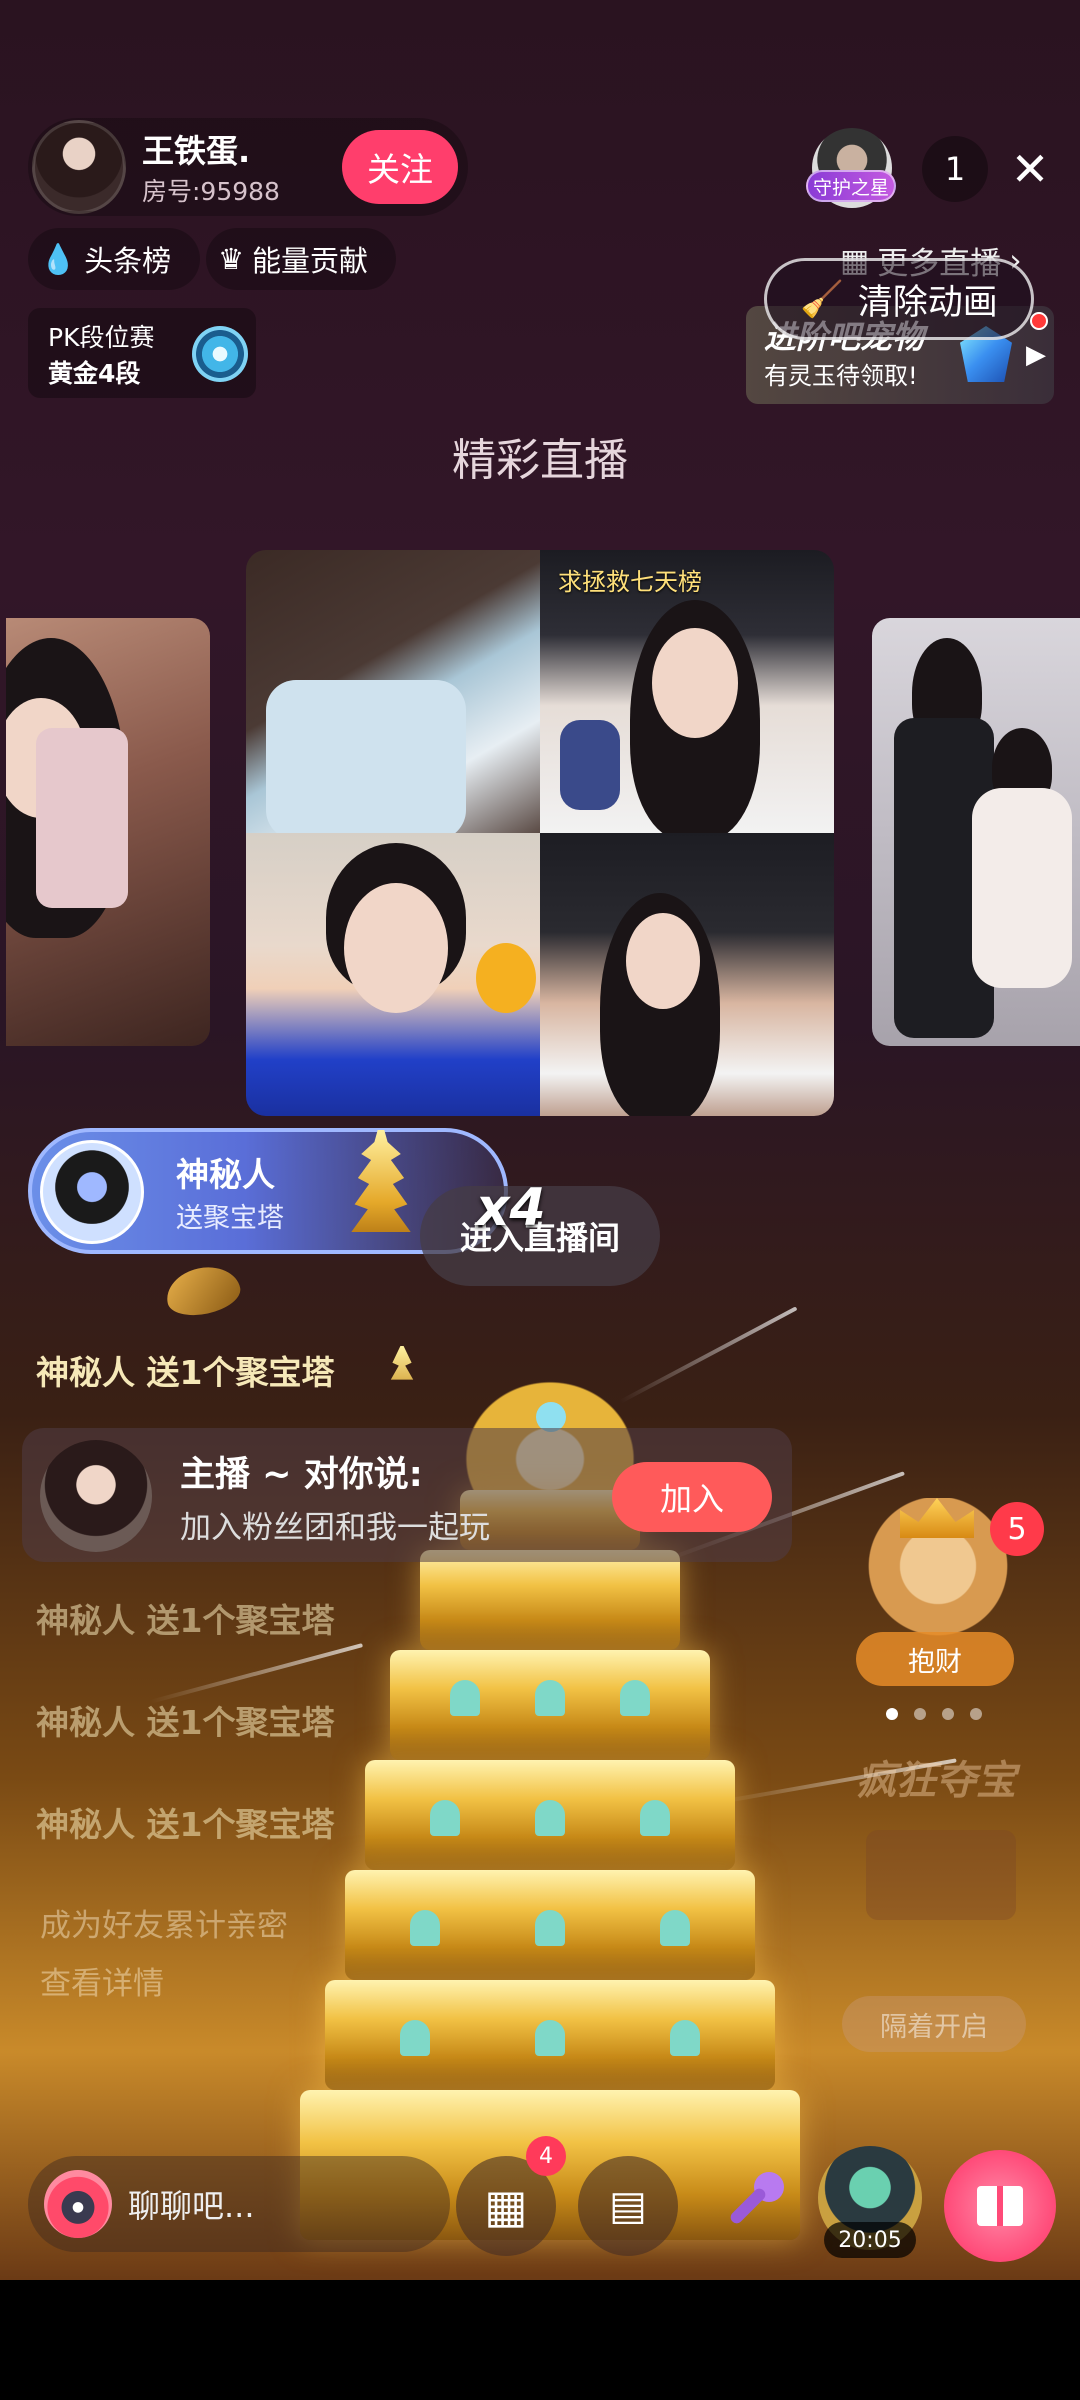 This screenshot has height=2400, width=1080. What do you see at coordinates (934, 2024) in the screenshot?
I see `stay-open-button: 隔着开启` at bounding box center [934, 2024].